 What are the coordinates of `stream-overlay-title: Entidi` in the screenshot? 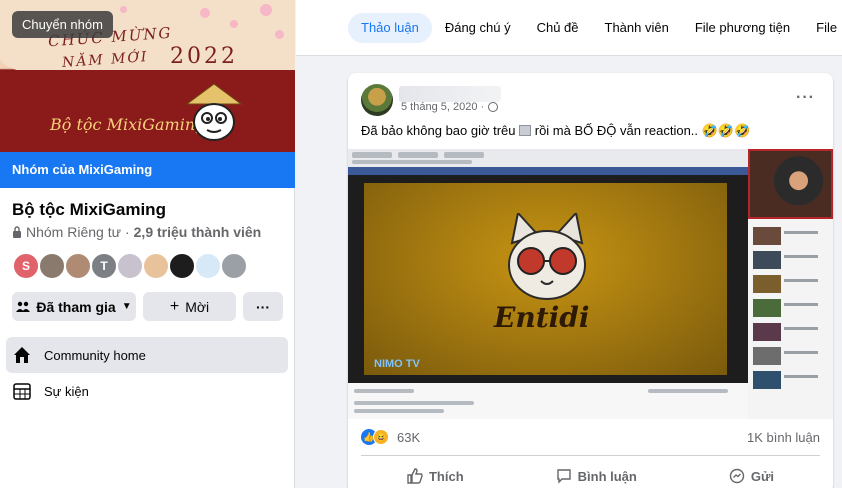 It's located at (542, 317).